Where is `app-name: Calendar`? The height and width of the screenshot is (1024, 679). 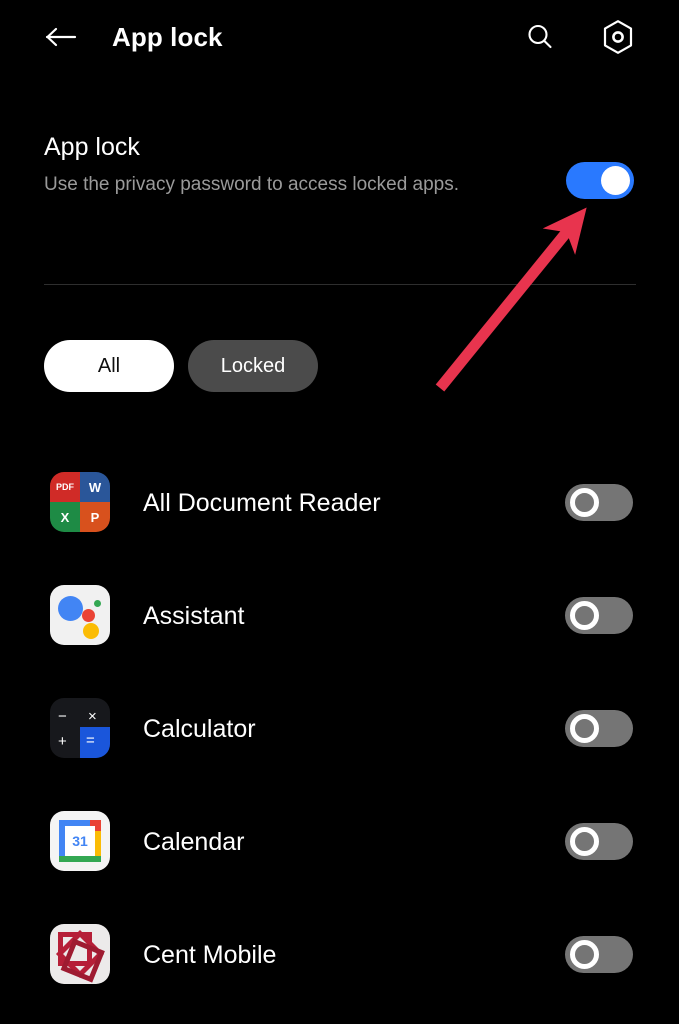
app-name: Calendar is located at coordinates (194, 842).